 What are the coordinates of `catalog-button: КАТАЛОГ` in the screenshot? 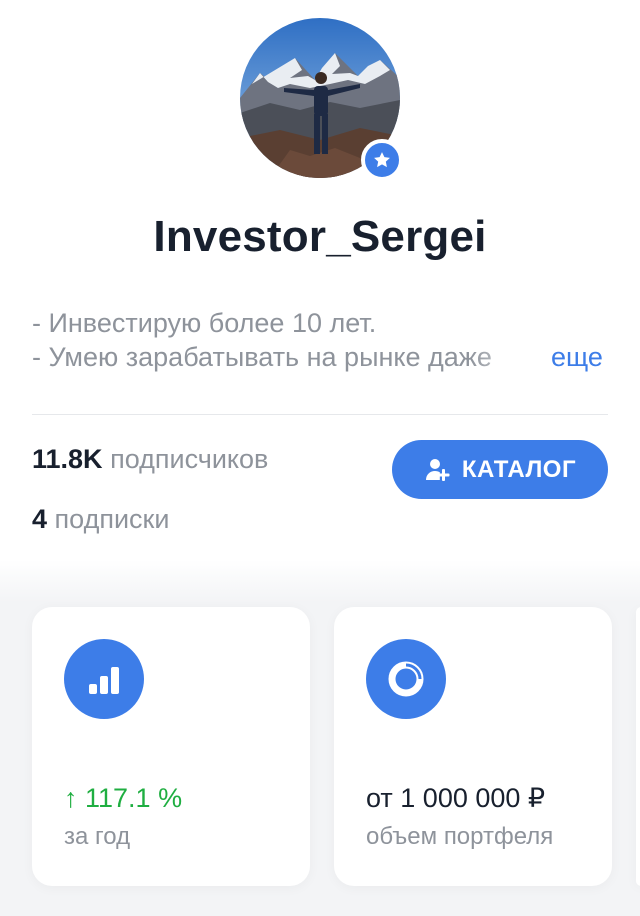 It's located at (500, 469).